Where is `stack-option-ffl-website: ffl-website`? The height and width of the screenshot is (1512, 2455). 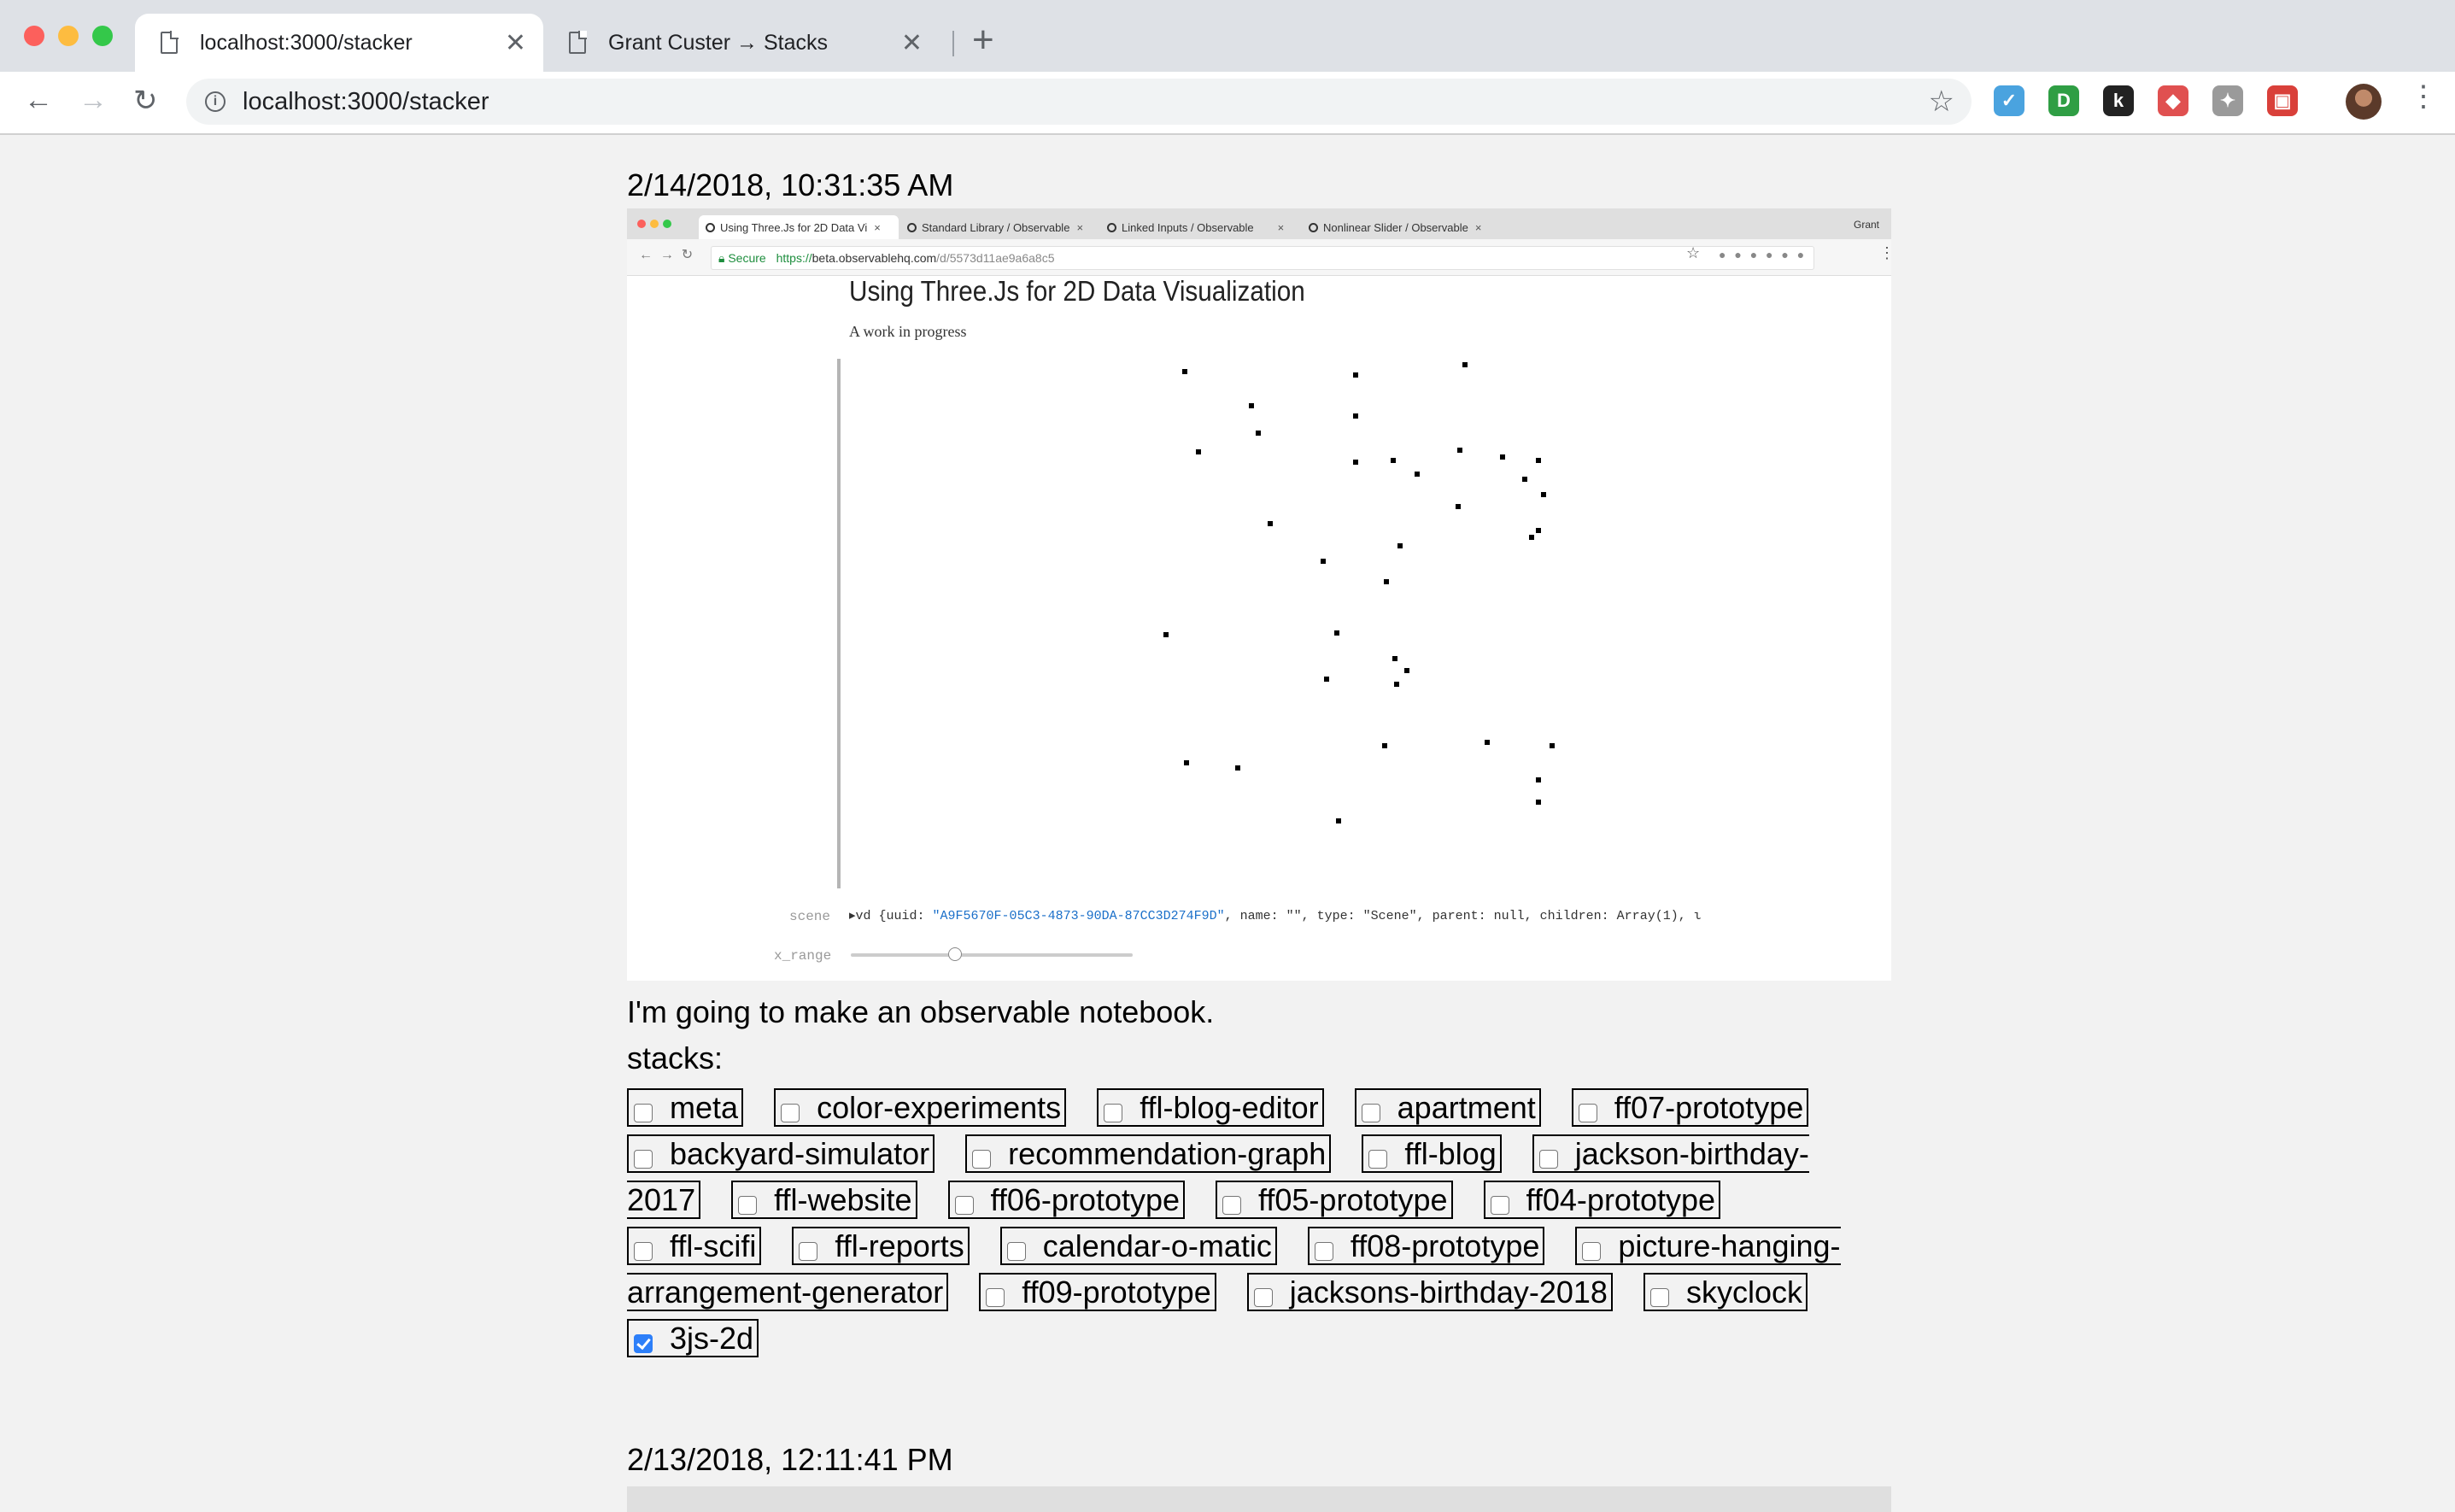 stack-option-ffl-website: ffl-website is located at coordinates (824, 1200).